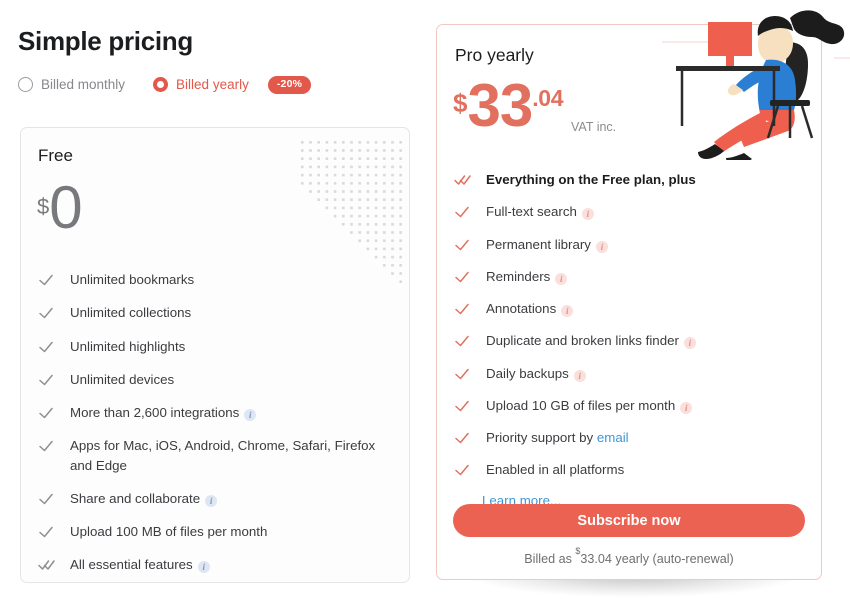 The height and width of the screenshot is (599, 850). I want to click on feature-label: Enabled in all platforms, so click(555, 470).